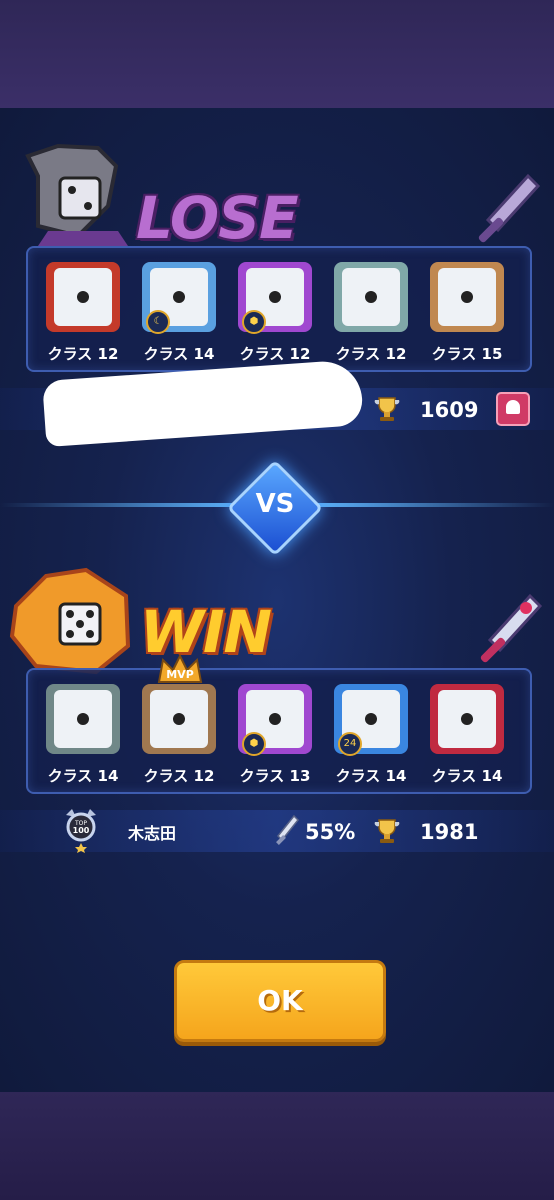 The image size is (554, 1200). I want to click on lose-deck-panel: クラス 12 ☾ クラス 14 ⬢ クラス 12 クラス 12 クラス 15, so click(279, 309).